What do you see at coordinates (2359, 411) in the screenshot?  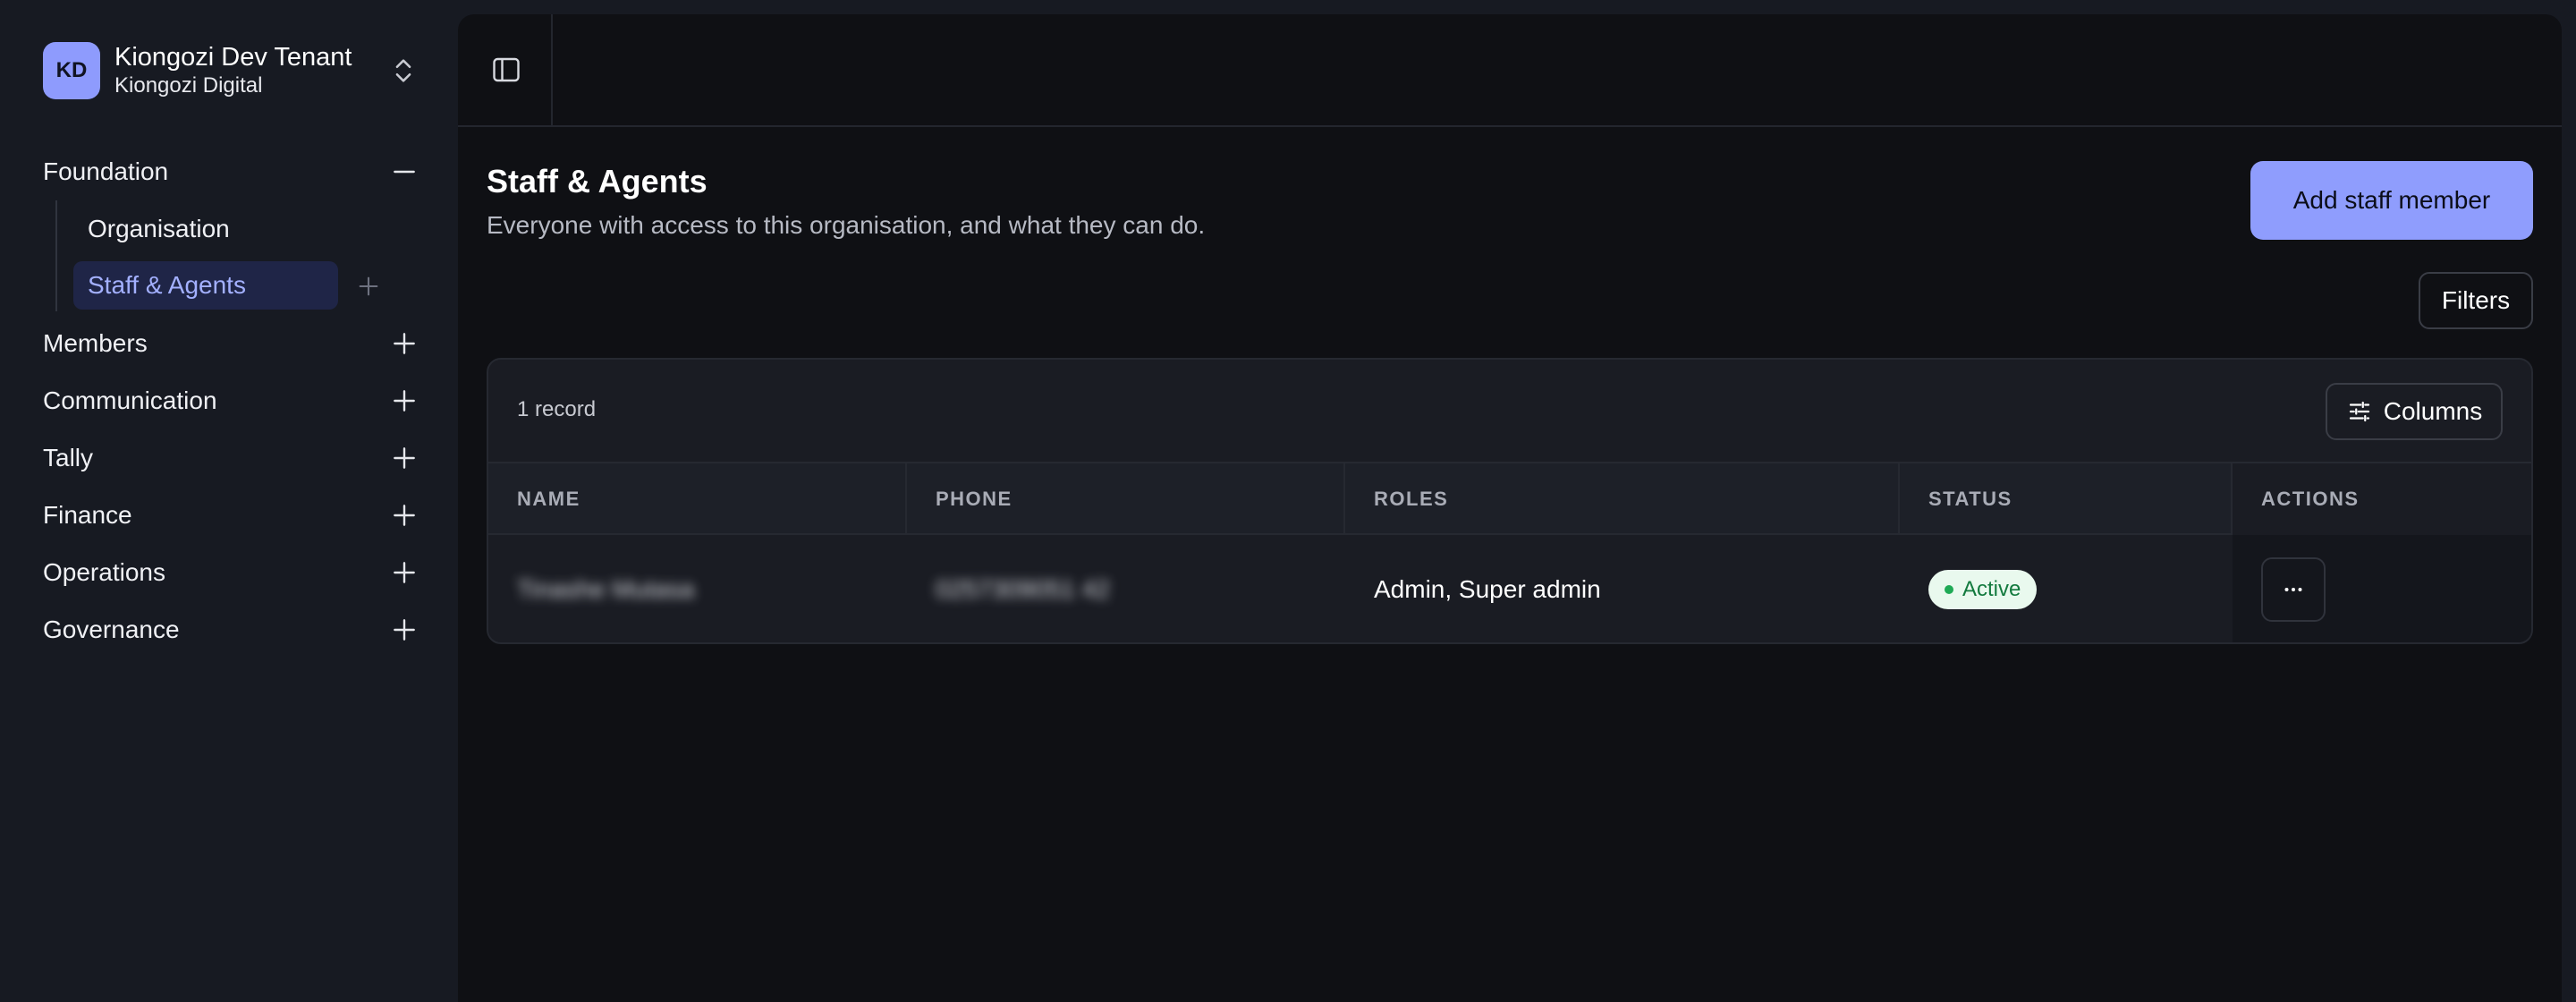 I see `sliders-icon` at bounding box center [2359, 411].